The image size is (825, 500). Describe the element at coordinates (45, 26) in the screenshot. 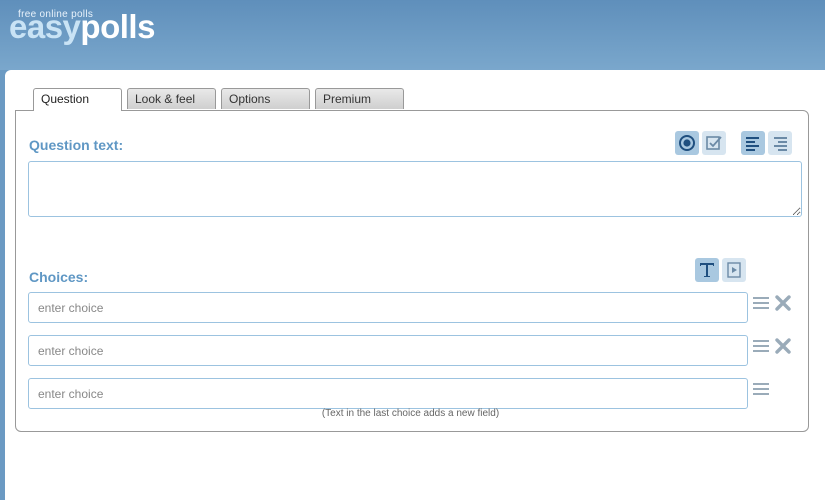

I see `logo-easy: easy` at that location.